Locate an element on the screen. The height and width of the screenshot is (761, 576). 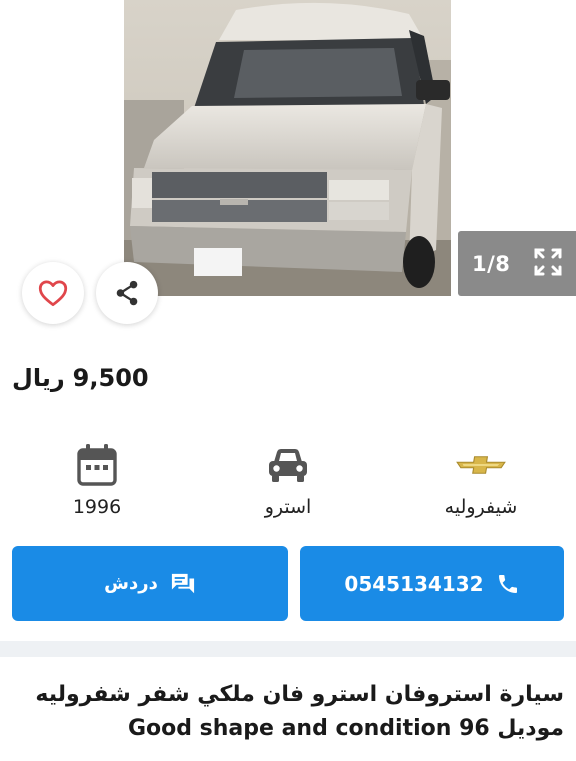
share-icon is located at coordinates (127, 293).